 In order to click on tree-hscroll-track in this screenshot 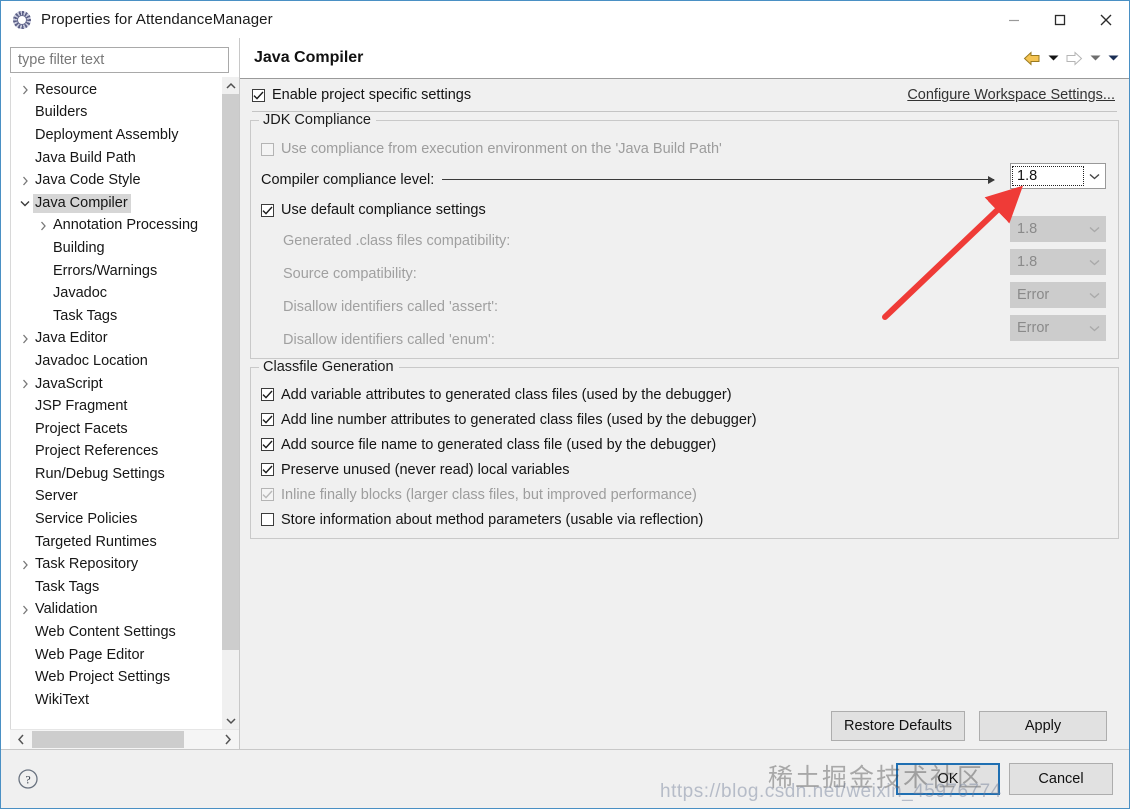, I will do `click(200, 739)`.